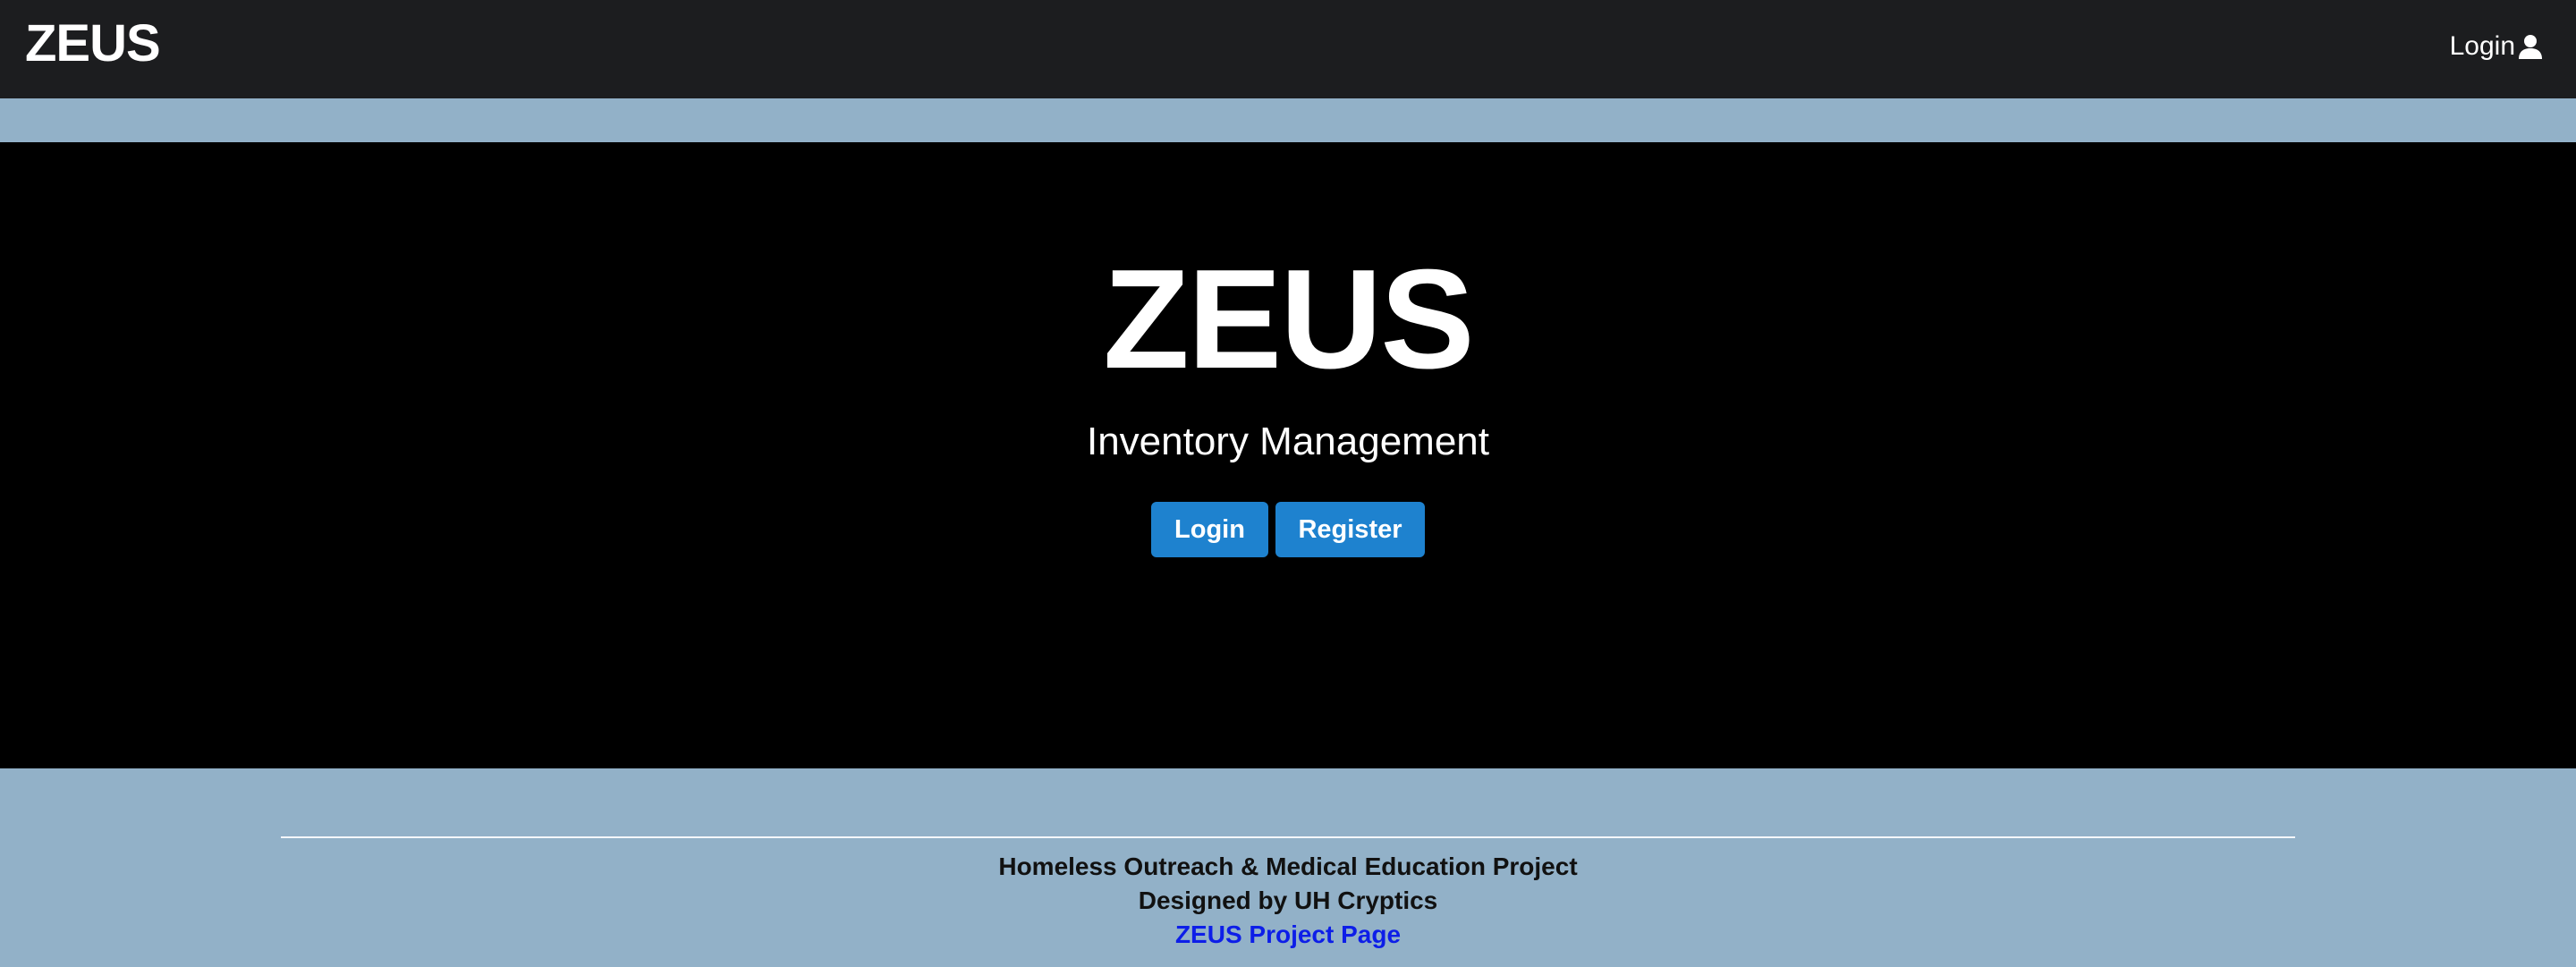 Image resolution: width=2576 pixels, height=967 pixels. What do you see at coordinates (1288, 319) in the screenshot?
I see `hero-title: ZEUS` at bounding box center [1288, 319].